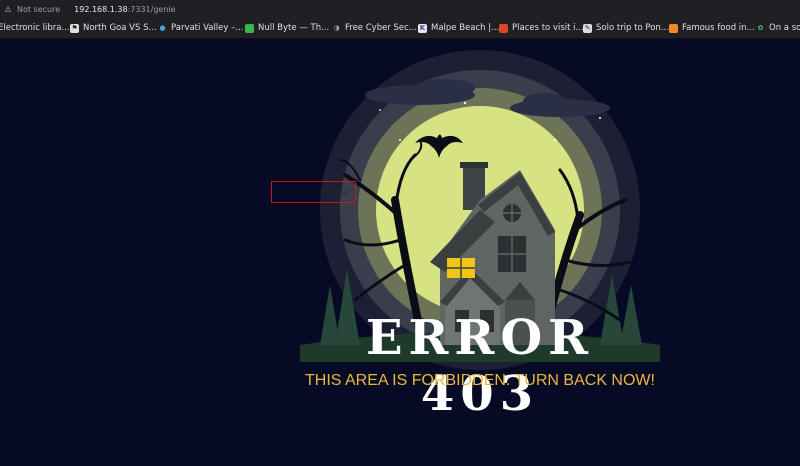 Image resolution: width=800 pixels, height=466 pixels. What do you see at coordinates (162, 27) in the screenshot?
I see `map-pin-icon: ●` at bounding box center [162, 27].